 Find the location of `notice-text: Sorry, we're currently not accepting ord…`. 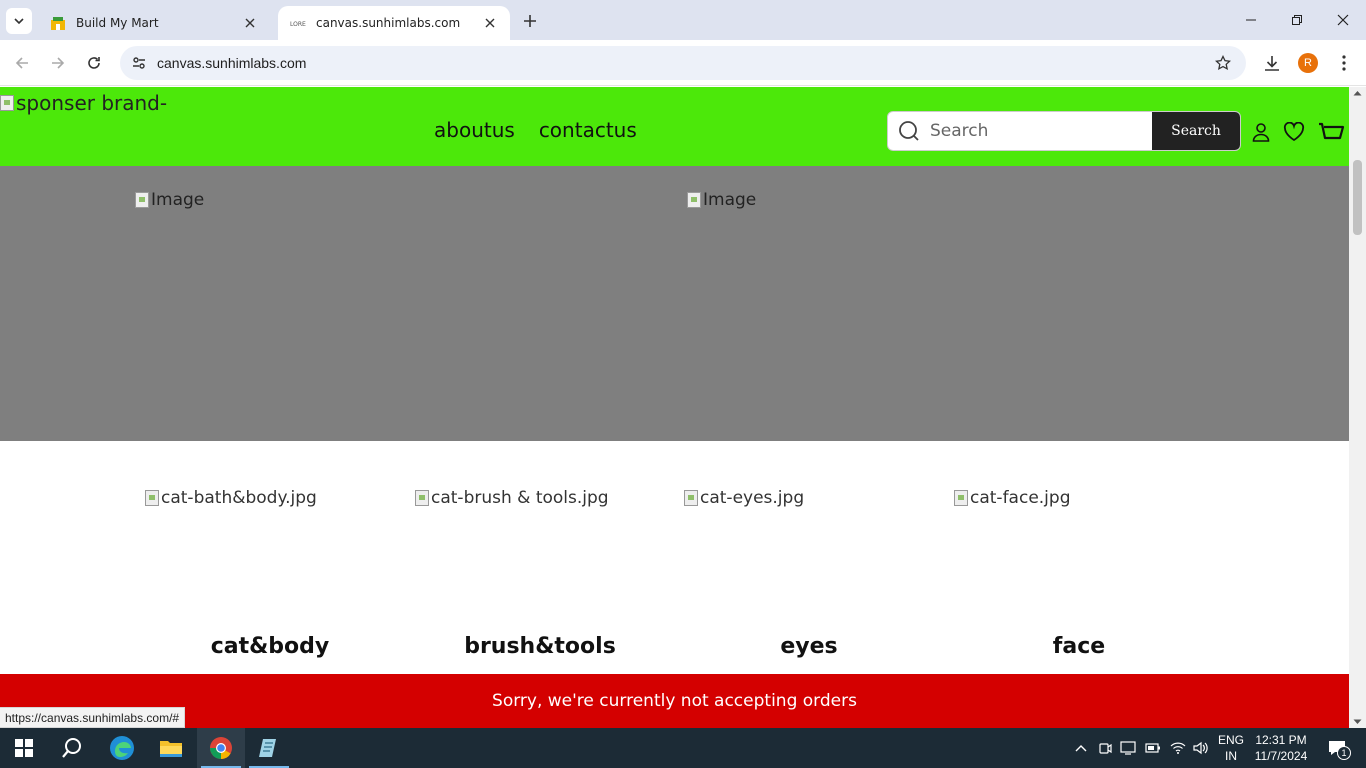

notice-text: Sorry, we're currently not accepting ord… is located at coordinates (674, 701).